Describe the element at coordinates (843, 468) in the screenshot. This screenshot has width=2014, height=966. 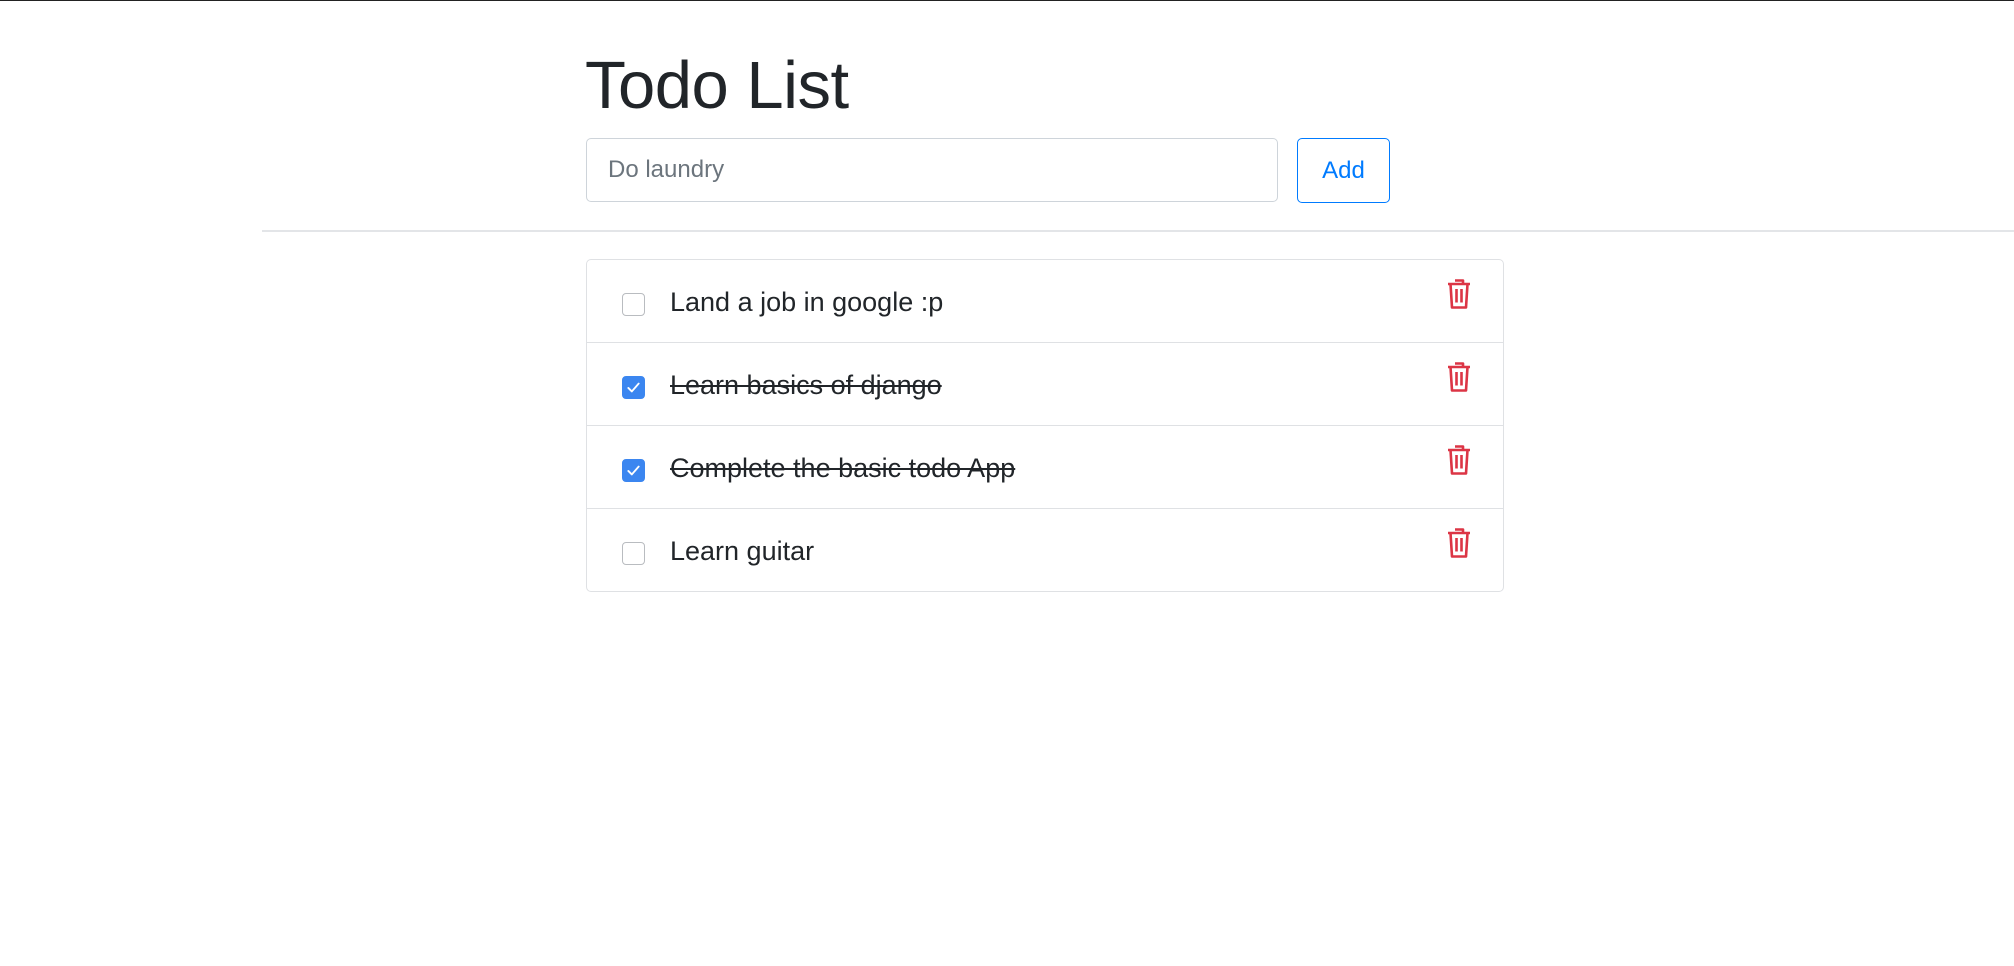
I see `todo-label: Complete the basic todo App` at that location.